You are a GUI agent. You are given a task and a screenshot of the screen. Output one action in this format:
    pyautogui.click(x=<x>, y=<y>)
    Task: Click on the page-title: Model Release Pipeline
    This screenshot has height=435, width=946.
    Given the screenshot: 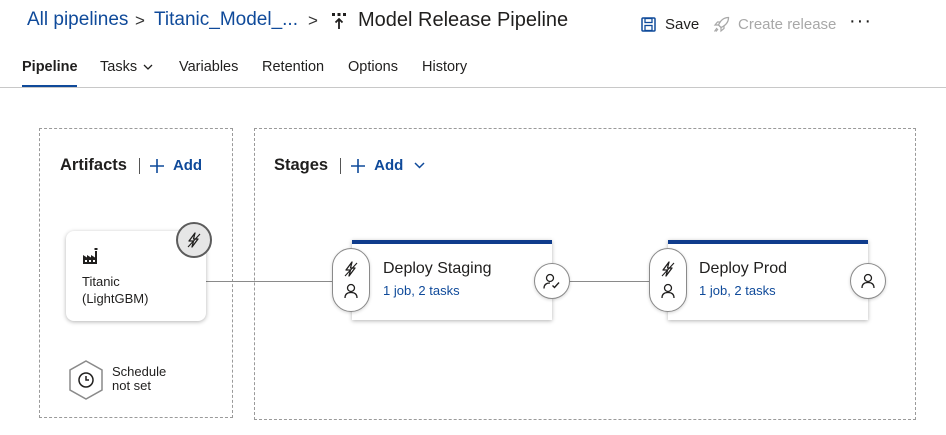 What is the action you would take?
    pyautogui.click(x=463, y=20)
    